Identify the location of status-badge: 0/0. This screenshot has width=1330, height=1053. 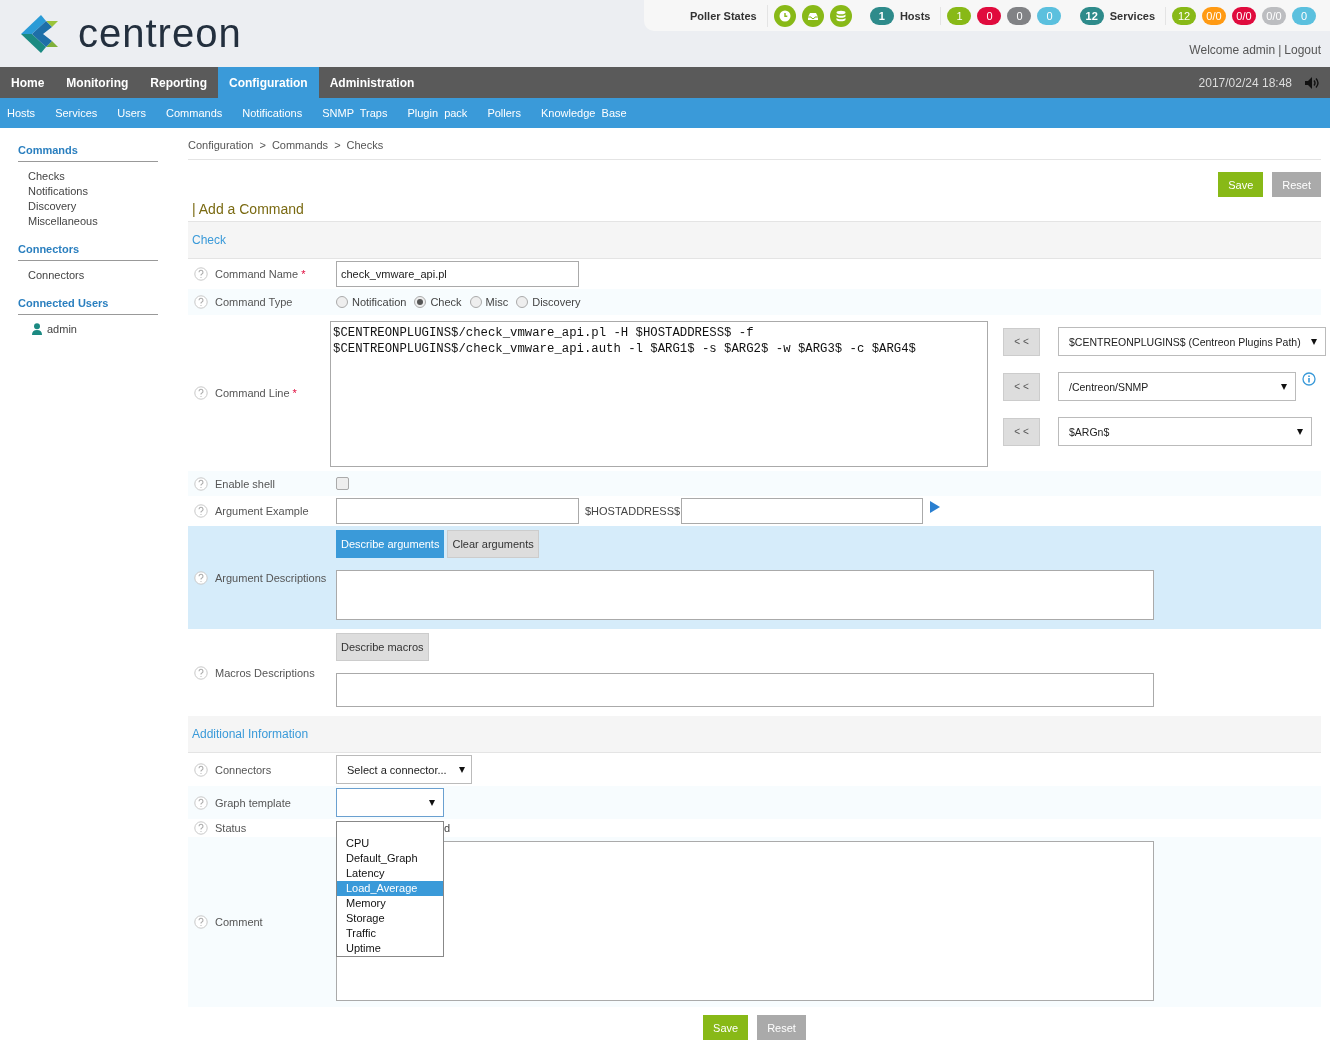
(1244, 15).